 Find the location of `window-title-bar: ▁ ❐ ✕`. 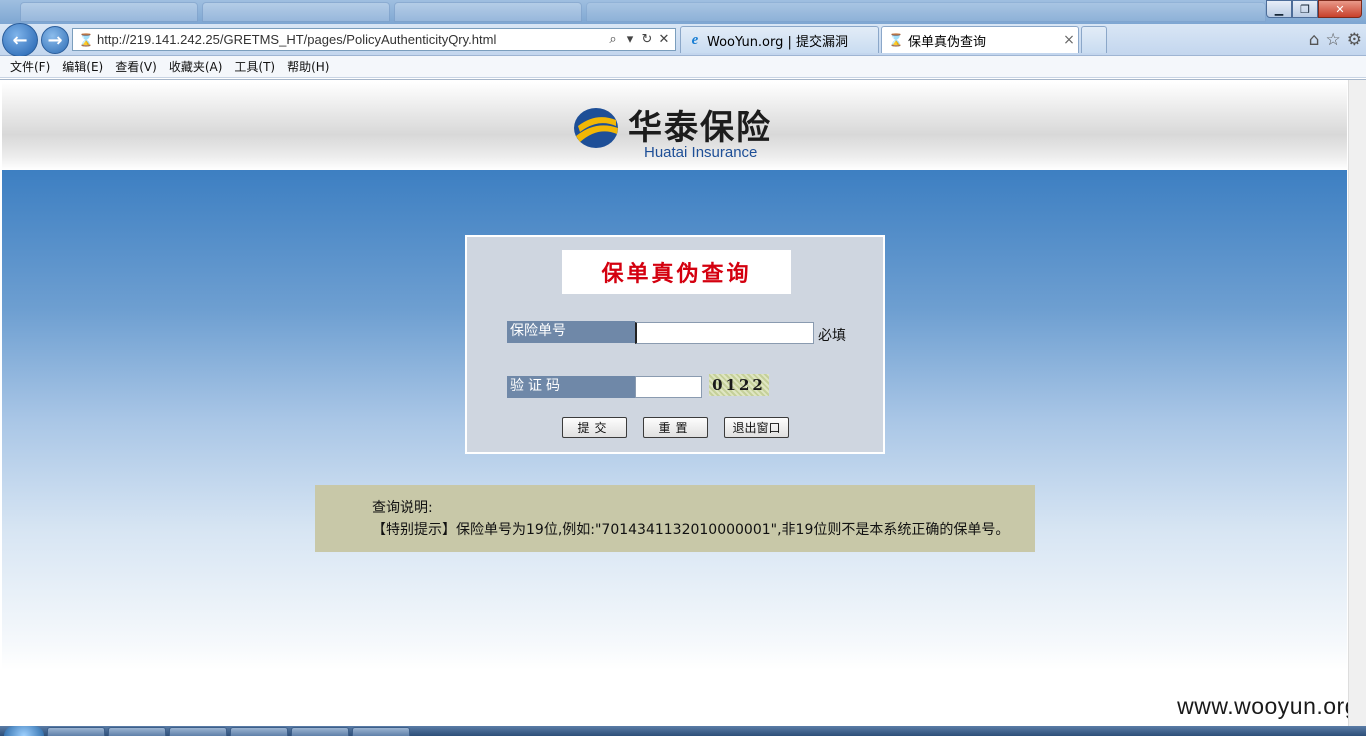

window-title-bar: ▁ ❐ ✕ is located at coordinates (683, 12).